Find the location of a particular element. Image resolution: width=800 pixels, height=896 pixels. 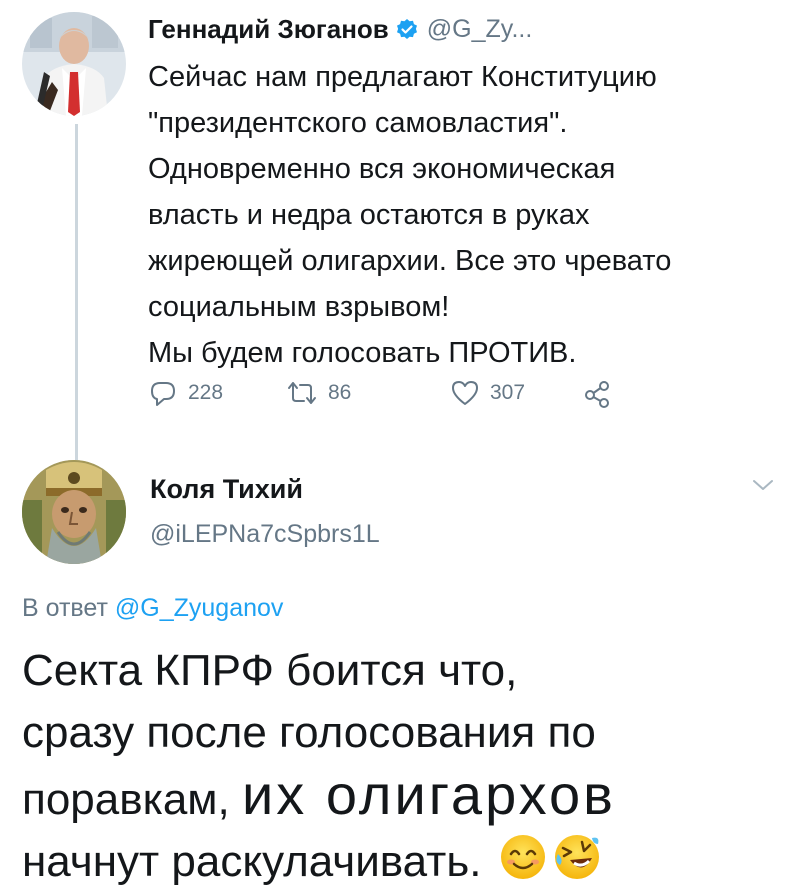

like-count: 307 is located at coordinates (508, 392).